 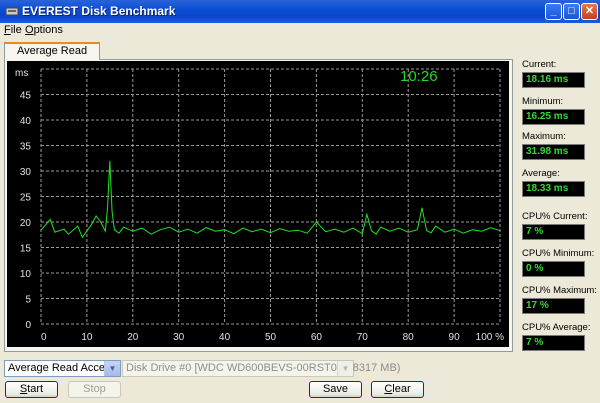 What do you see at coordinates (26, 172) in the screenshot?
I see `y-tick-label: 30` at bounding box center [26, 172].